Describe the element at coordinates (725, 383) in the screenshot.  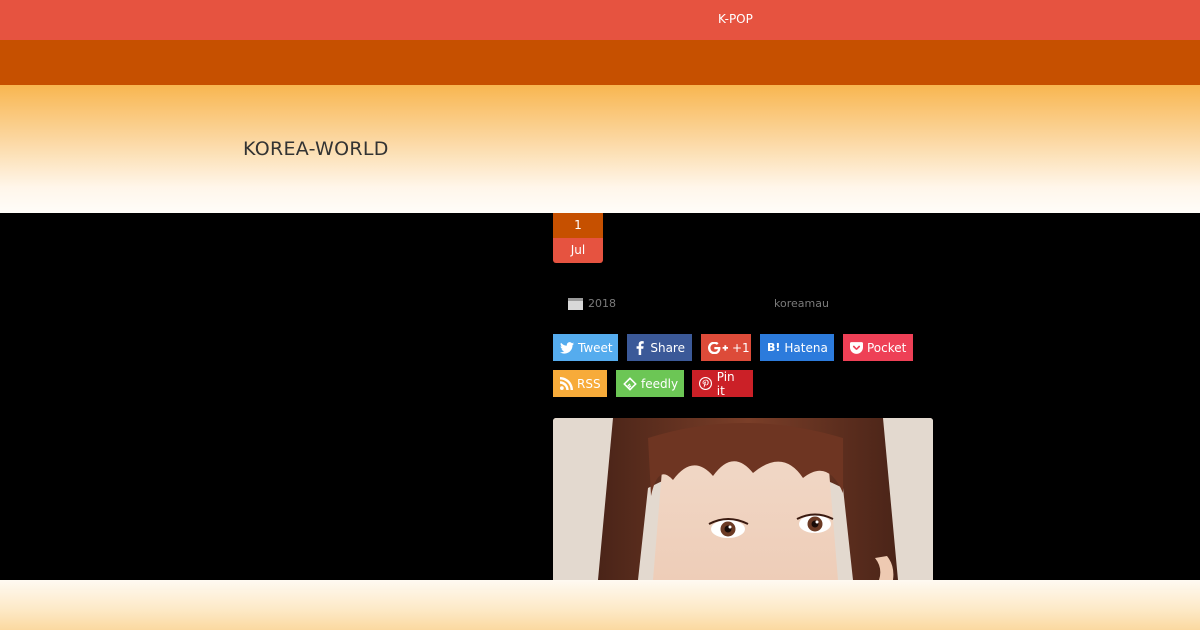
I see `pin-label: Pin it` at that location.